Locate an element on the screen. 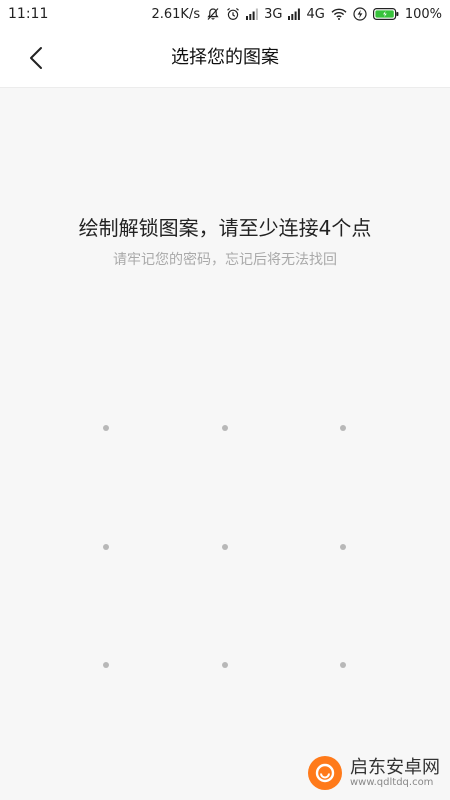 The image size is (450, 800). instruction-sub: 请牢记您的密码，忘记后将无法找回 is located at coordinates (225, 260).